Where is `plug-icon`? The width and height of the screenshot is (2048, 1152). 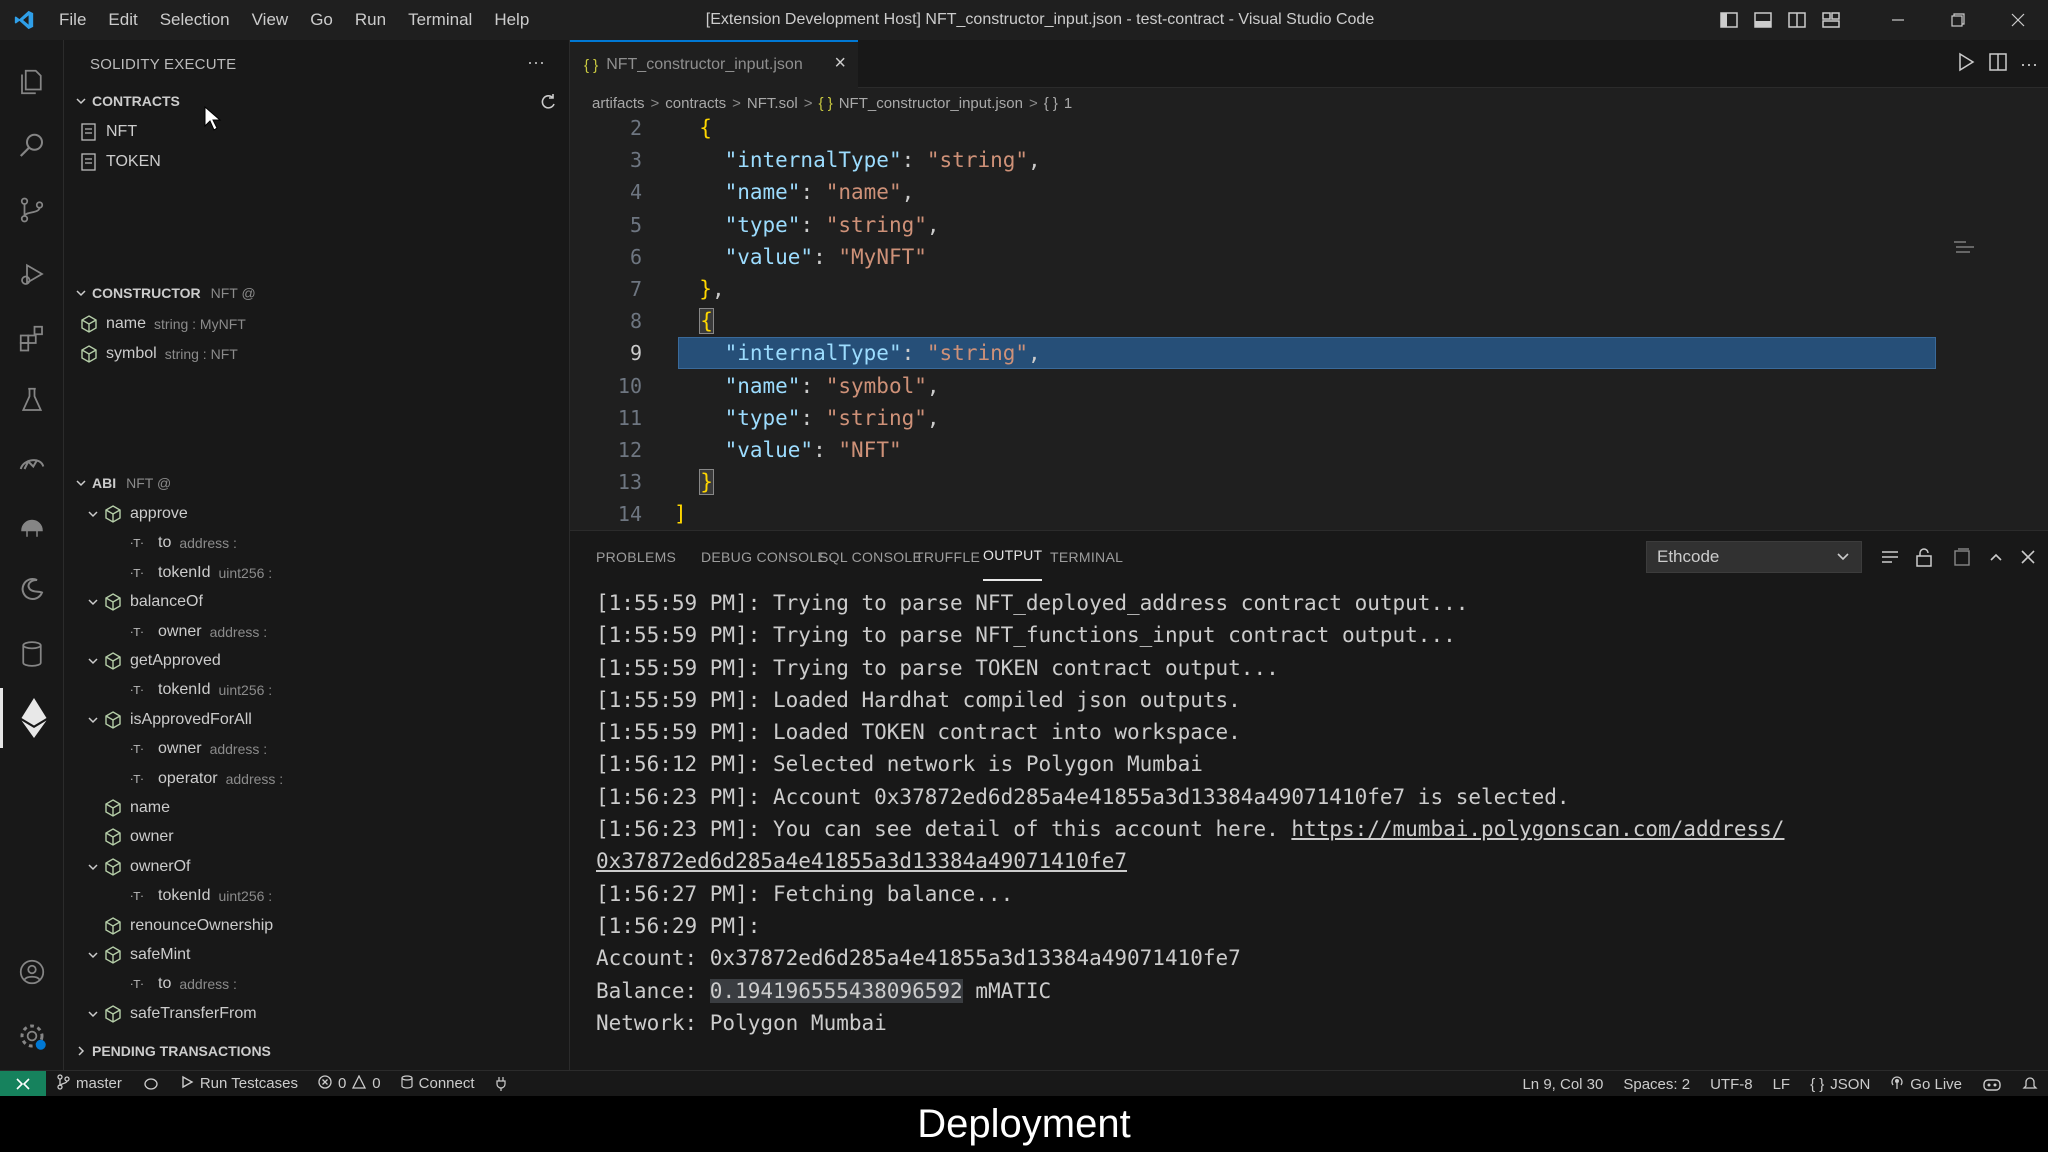
plug-icon is located at coordinates (501, 1084).